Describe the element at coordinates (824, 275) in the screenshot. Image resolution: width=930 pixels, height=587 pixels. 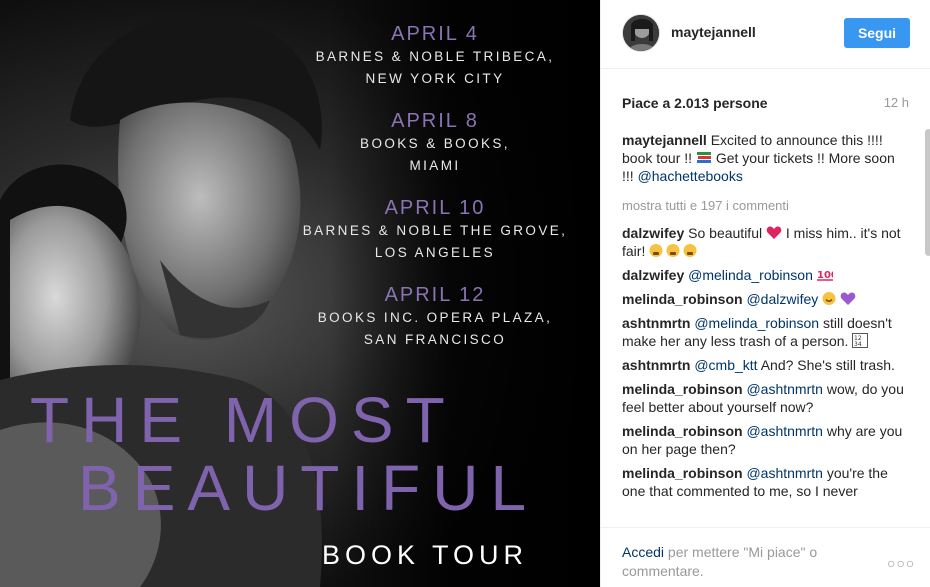
I see `hundred-points-emoji-icon: 100` at that location.